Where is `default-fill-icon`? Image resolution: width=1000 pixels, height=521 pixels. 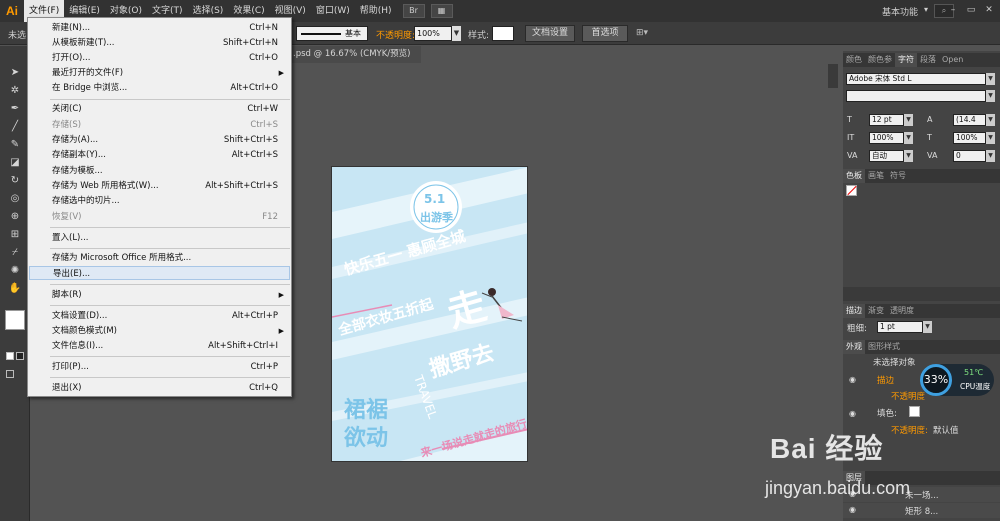 default-fill-icon is located at coordinates (10, 356).